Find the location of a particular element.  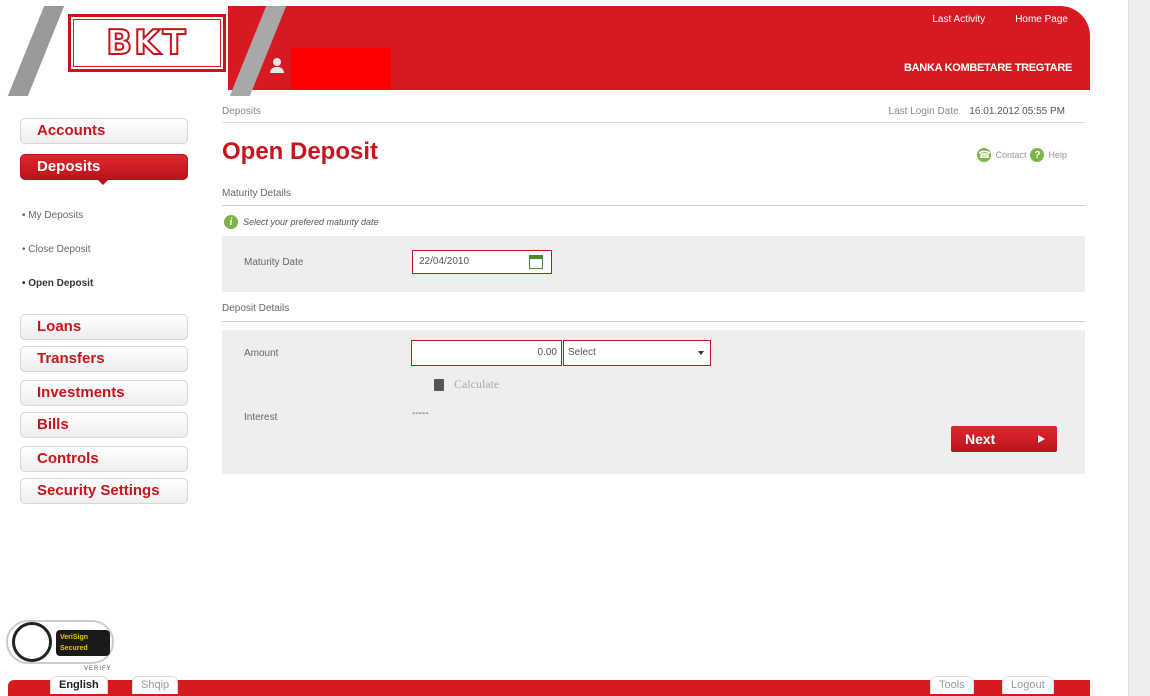

amount-label: Amount is located at coordinates (261, 353).